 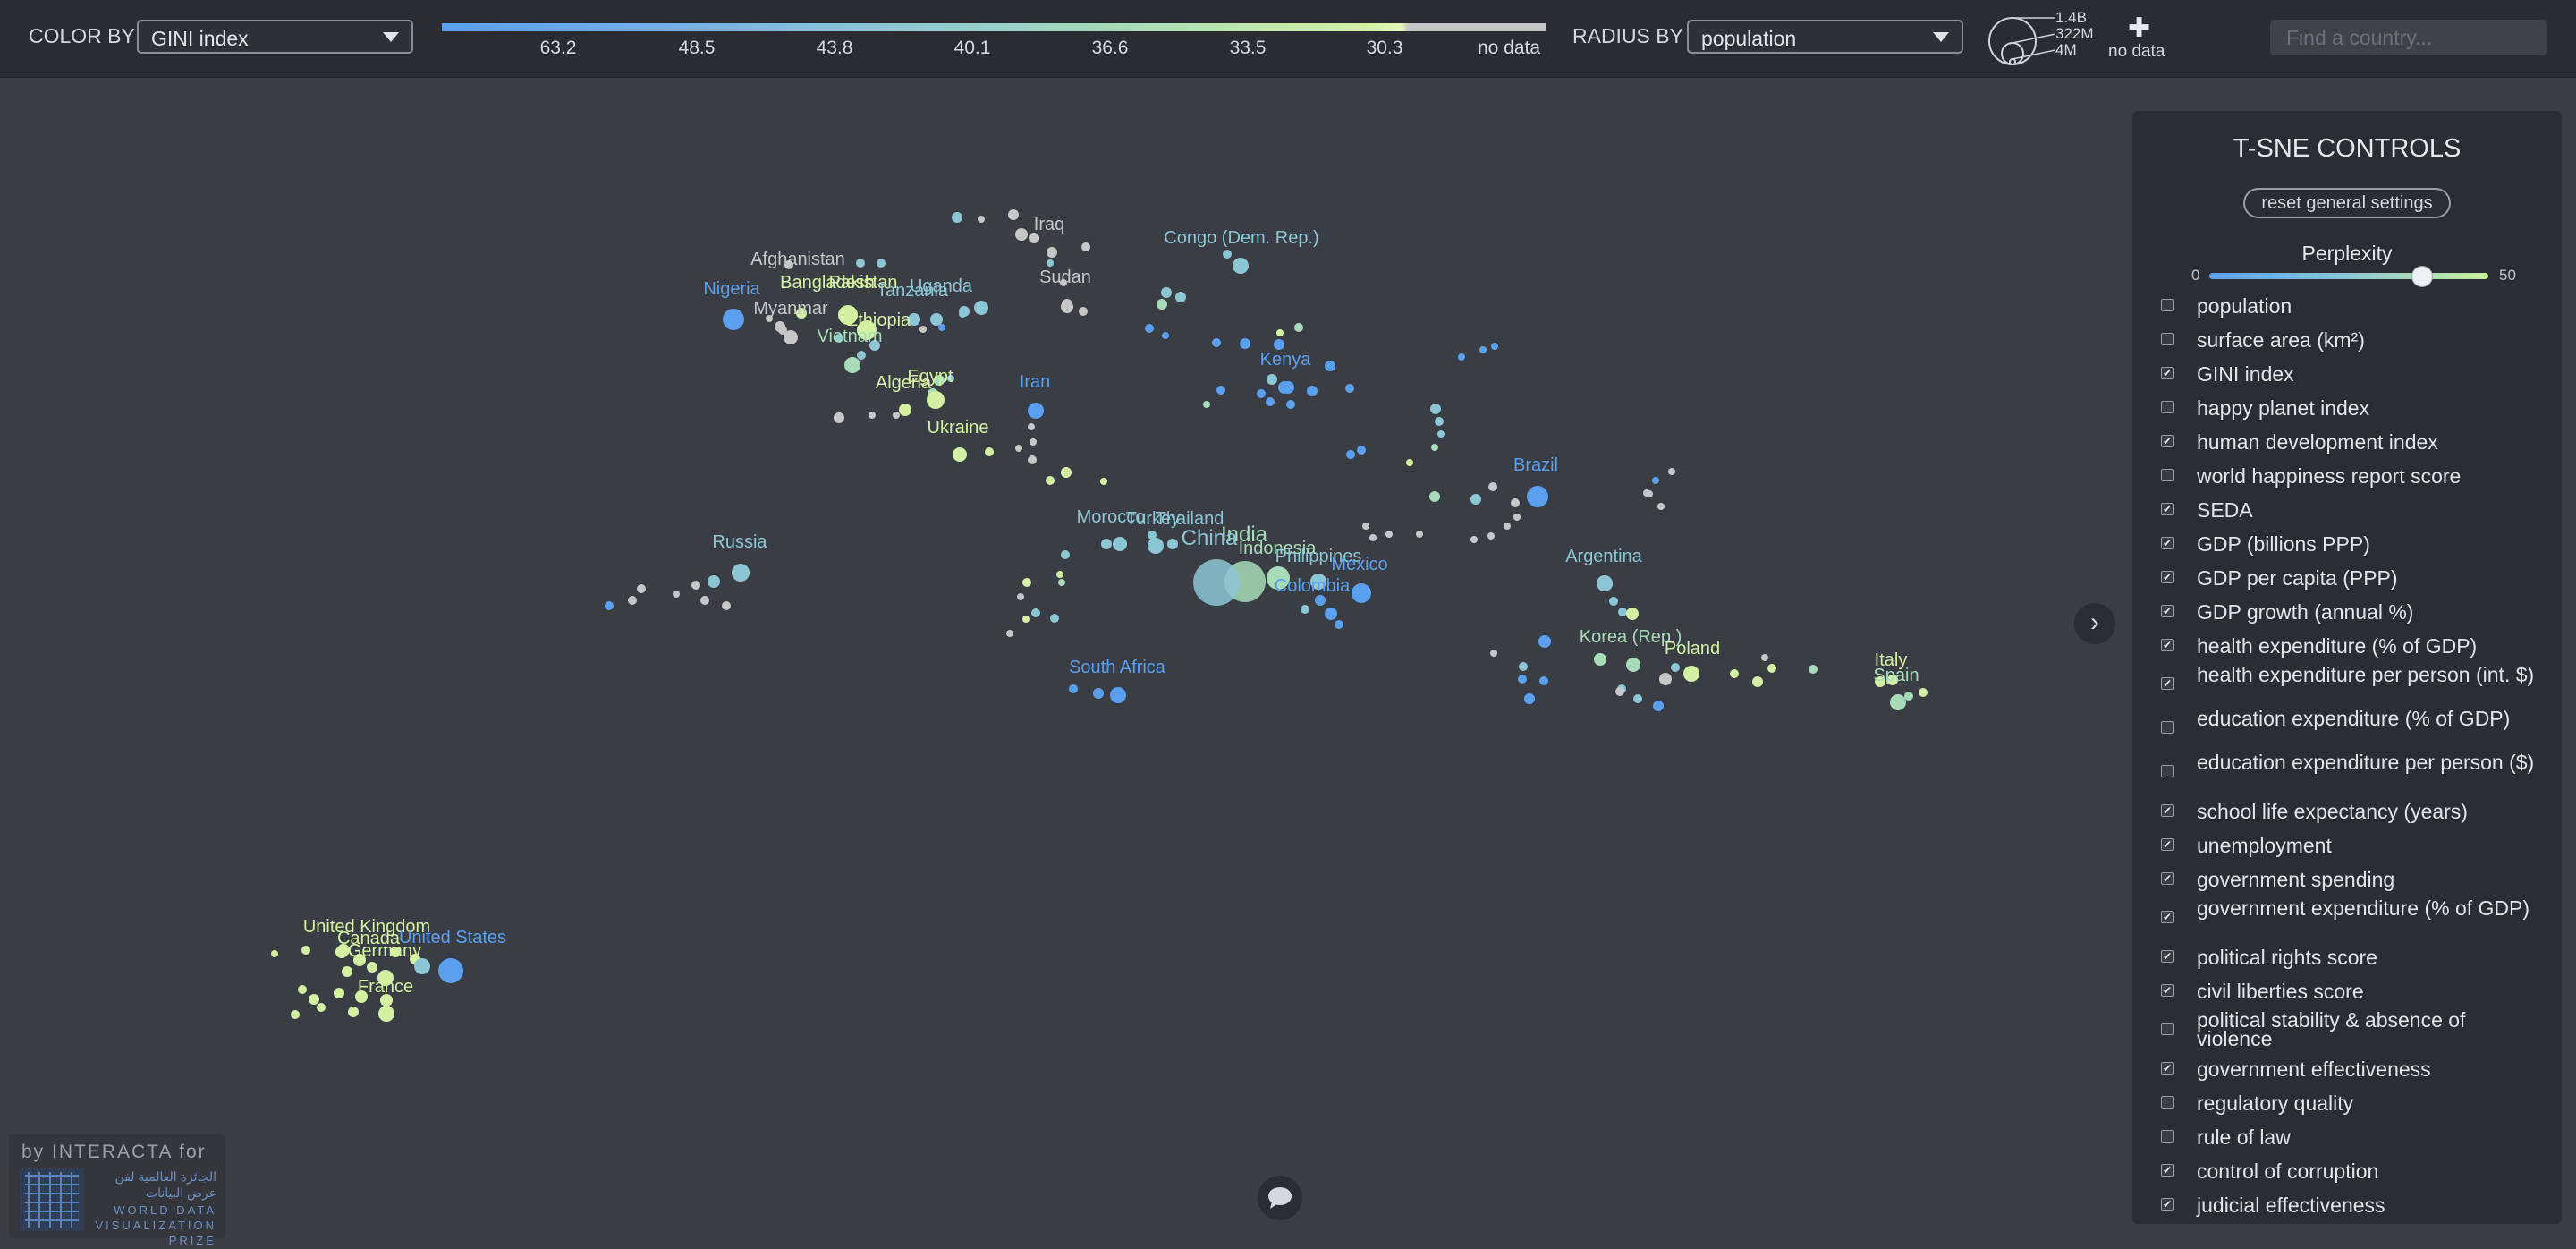 I want to click on reset-settings-button: reset general settings, so click(x=2347, y=203).